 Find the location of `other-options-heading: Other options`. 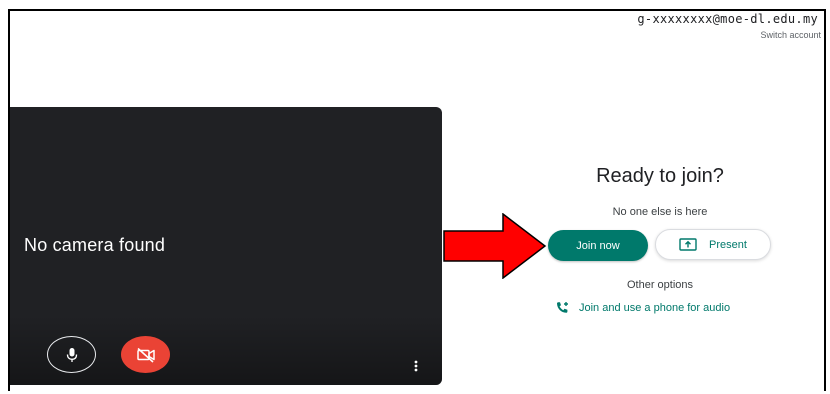

other-options-heading: Other options is located at coordinates (660, 285).